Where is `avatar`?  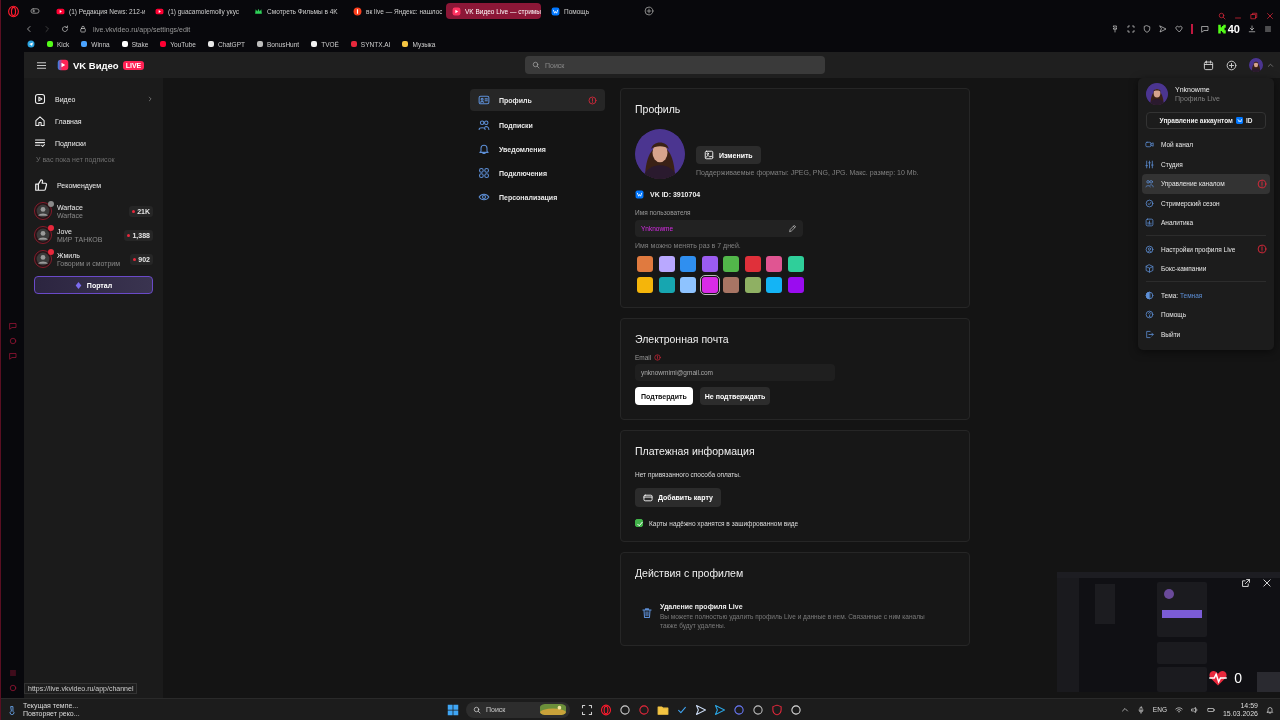
avatar is located at coordinates (1256, 65).